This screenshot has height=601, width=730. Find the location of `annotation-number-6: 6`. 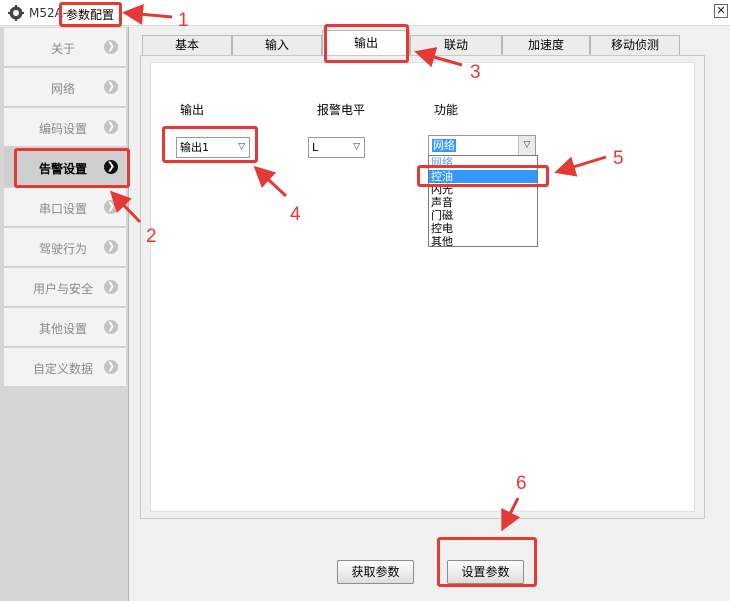

annotation-number-6: 6 is located at coordinates (521, 483).